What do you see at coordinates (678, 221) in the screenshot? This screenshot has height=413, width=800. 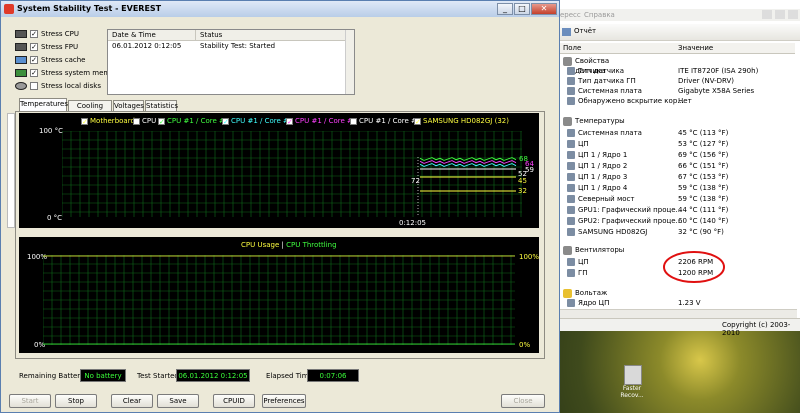 I see `report-row: GPU2: Графический проце... 60 °C (140 °F)` at bounding box center [678, 221].